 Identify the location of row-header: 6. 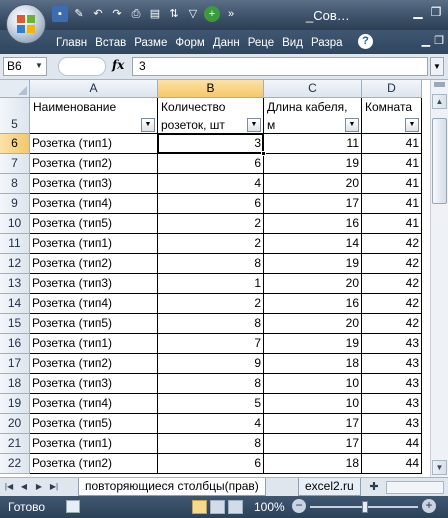
(15, 144).